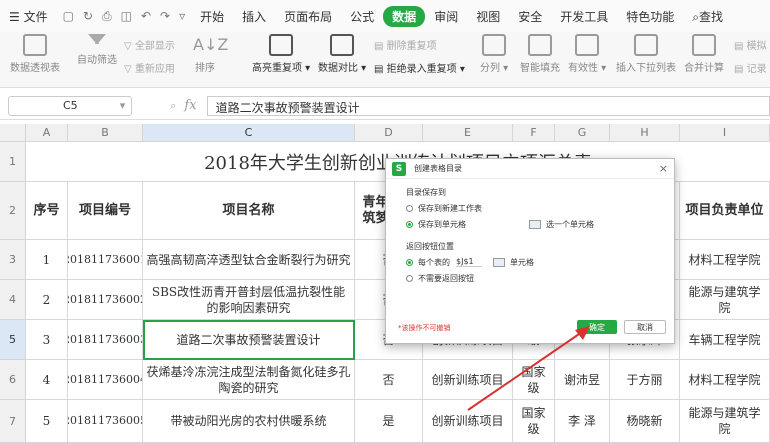 This screenshot has width=770, height=443. Describe the element at coordinates (725, 133) in the screenshot. I see `column-header-i: I` at that location.